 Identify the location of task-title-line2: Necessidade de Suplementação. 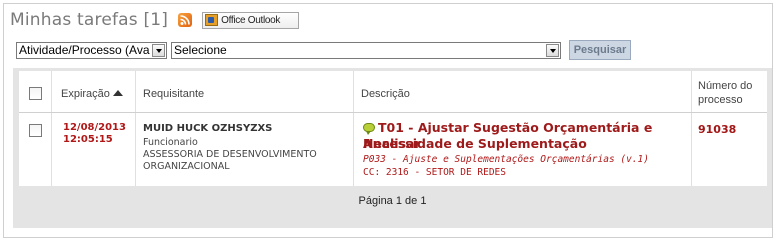
(528, 144).